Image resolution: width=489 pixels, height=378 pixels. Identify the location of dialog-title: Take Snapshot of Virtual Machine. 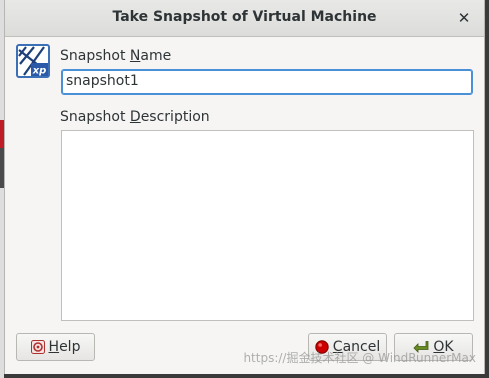
(244, 17).